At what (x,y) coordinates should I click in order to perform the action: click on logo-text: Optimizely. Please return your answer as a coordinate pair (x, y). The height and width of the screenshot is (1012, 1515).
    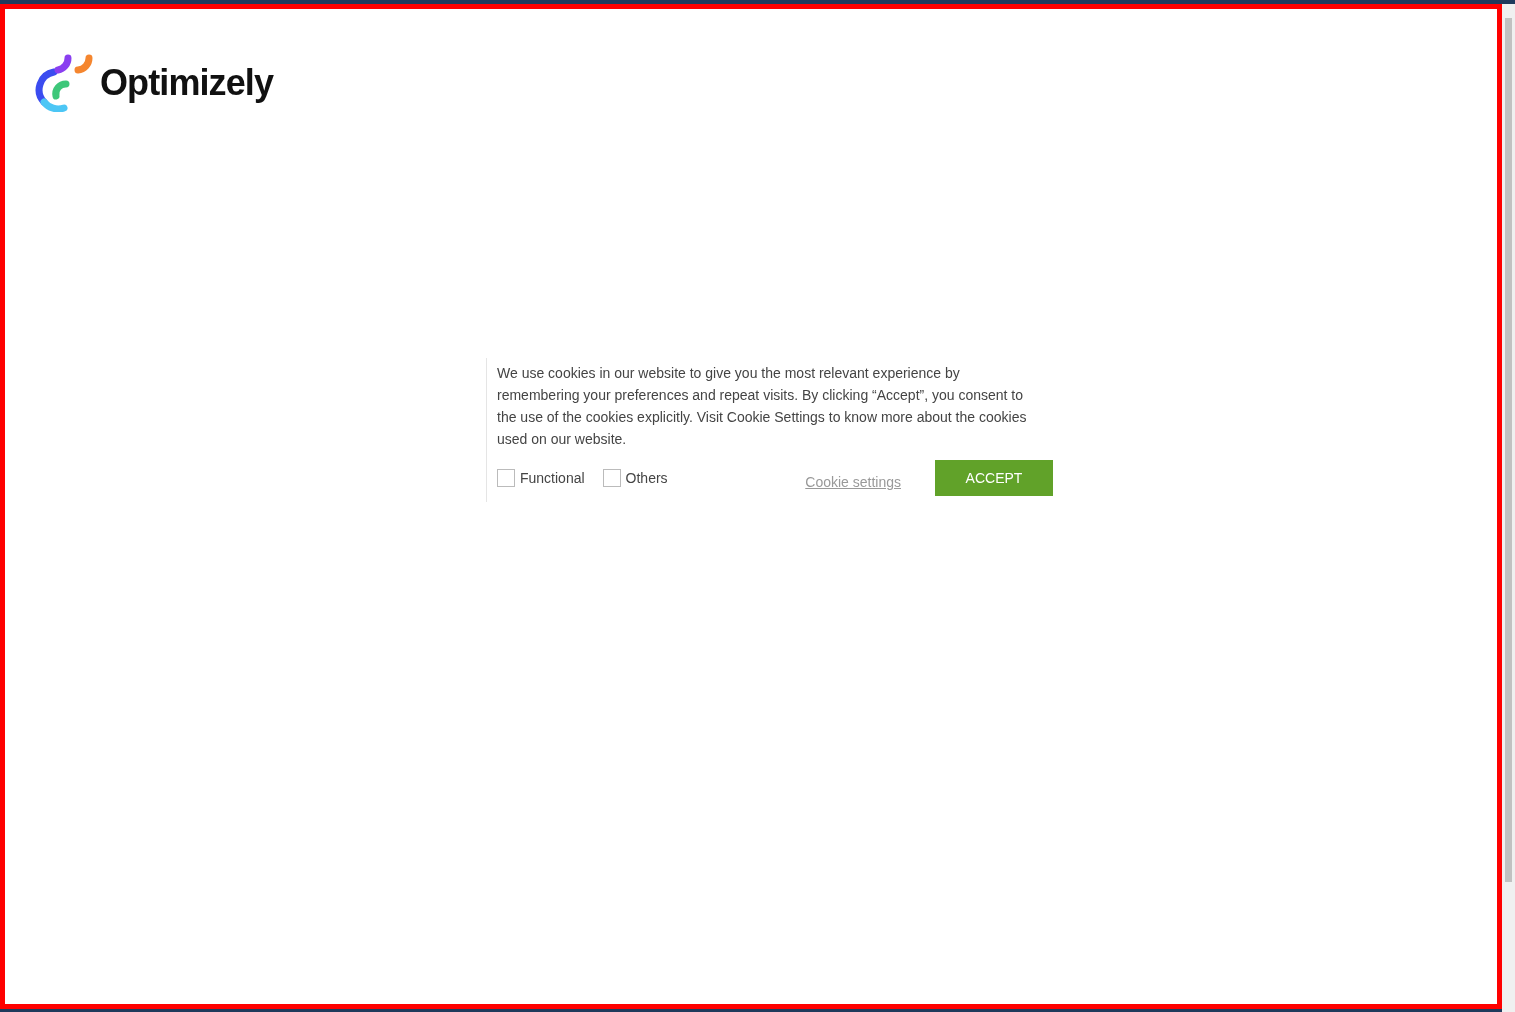
    Looking at the image, I should click on (187, 83).